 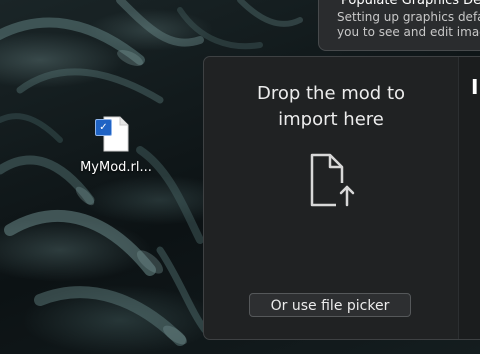 What do you see at coordinates (408, 17) in the screenshot?
I see `notification-body-line: Setting up graphics defau` at bounding box center [408, 17].